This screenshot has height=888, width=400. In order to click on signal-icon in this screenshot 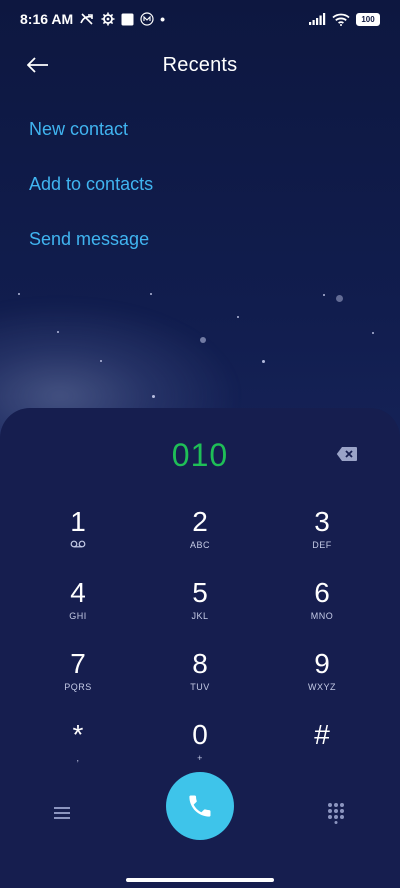, I will do `click(317, 19)`.